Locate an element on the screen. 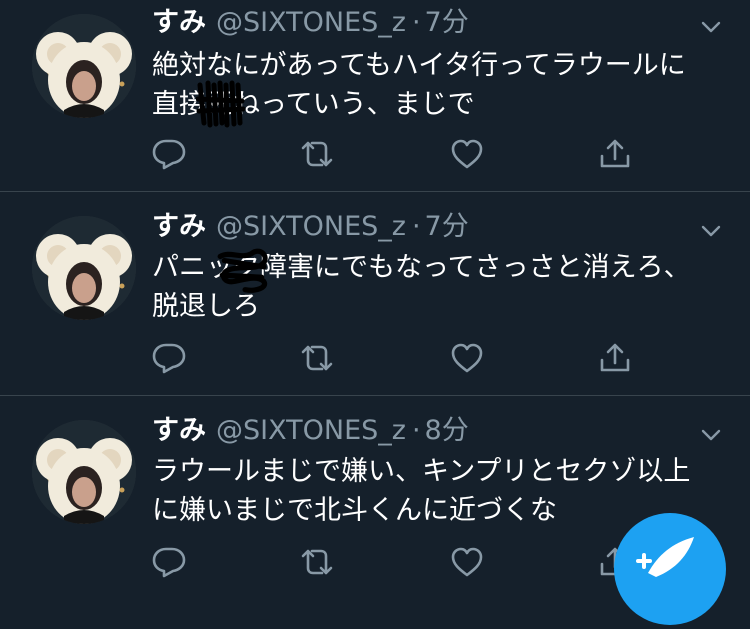 The height and width of the screenshot is (629, 750). tweet-header: すみ @SIXTONES_z · 8分 is located at coordinates (310, 431).